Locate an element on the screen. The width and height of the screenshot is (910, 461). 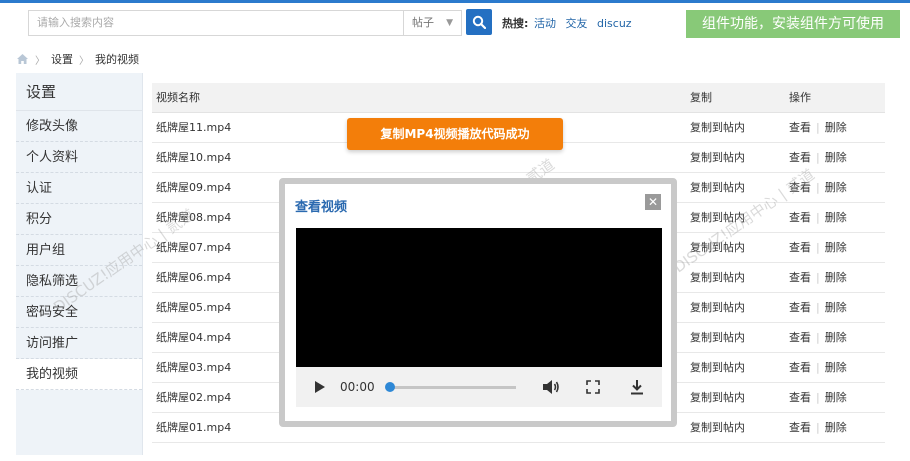
fullscreen-icon is located at coordinates (593, 387).